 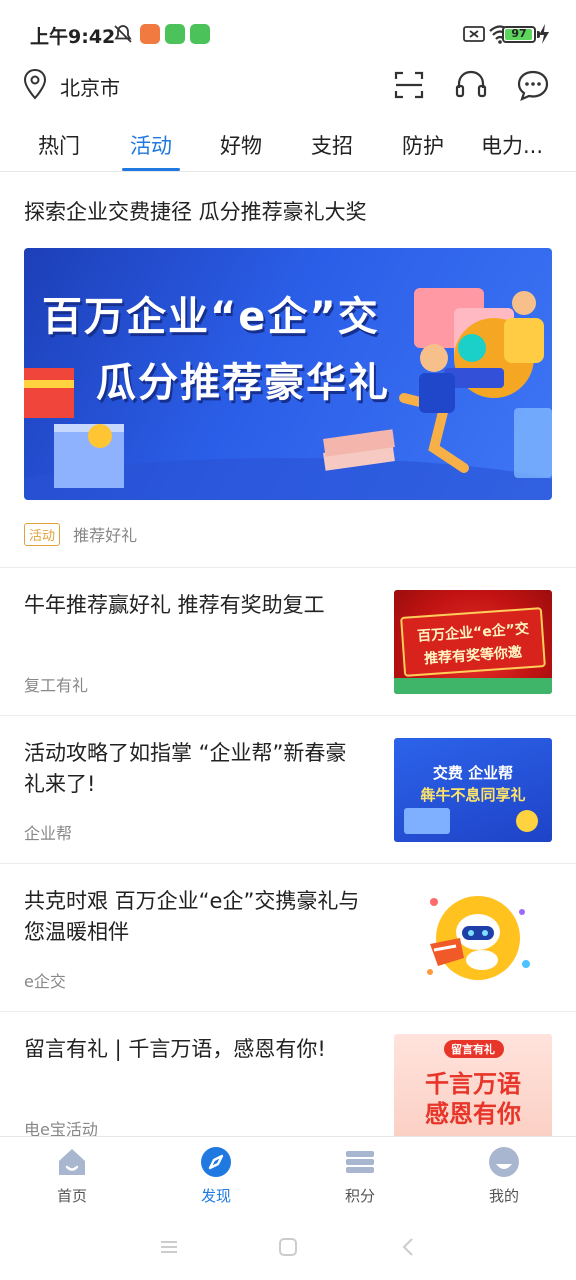 I want to click on thumbnail-line1: 留言有礼, so click(x=473, y=1049).